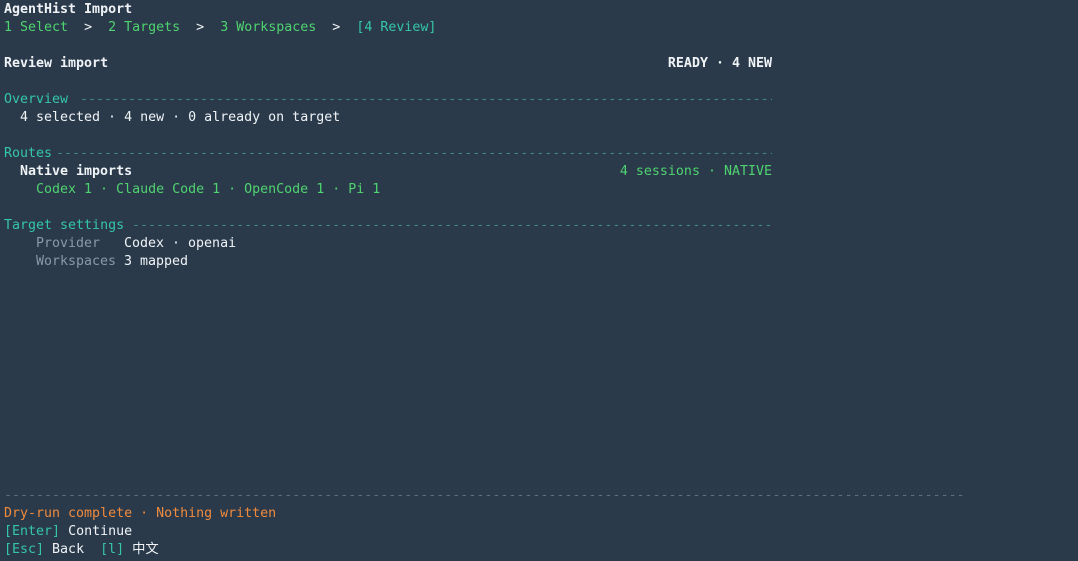 The width and height of the screenshot is (1078, 561). I want to click on footer-actions-row: [Esc] Back [l] 中文, so click(81, 550).